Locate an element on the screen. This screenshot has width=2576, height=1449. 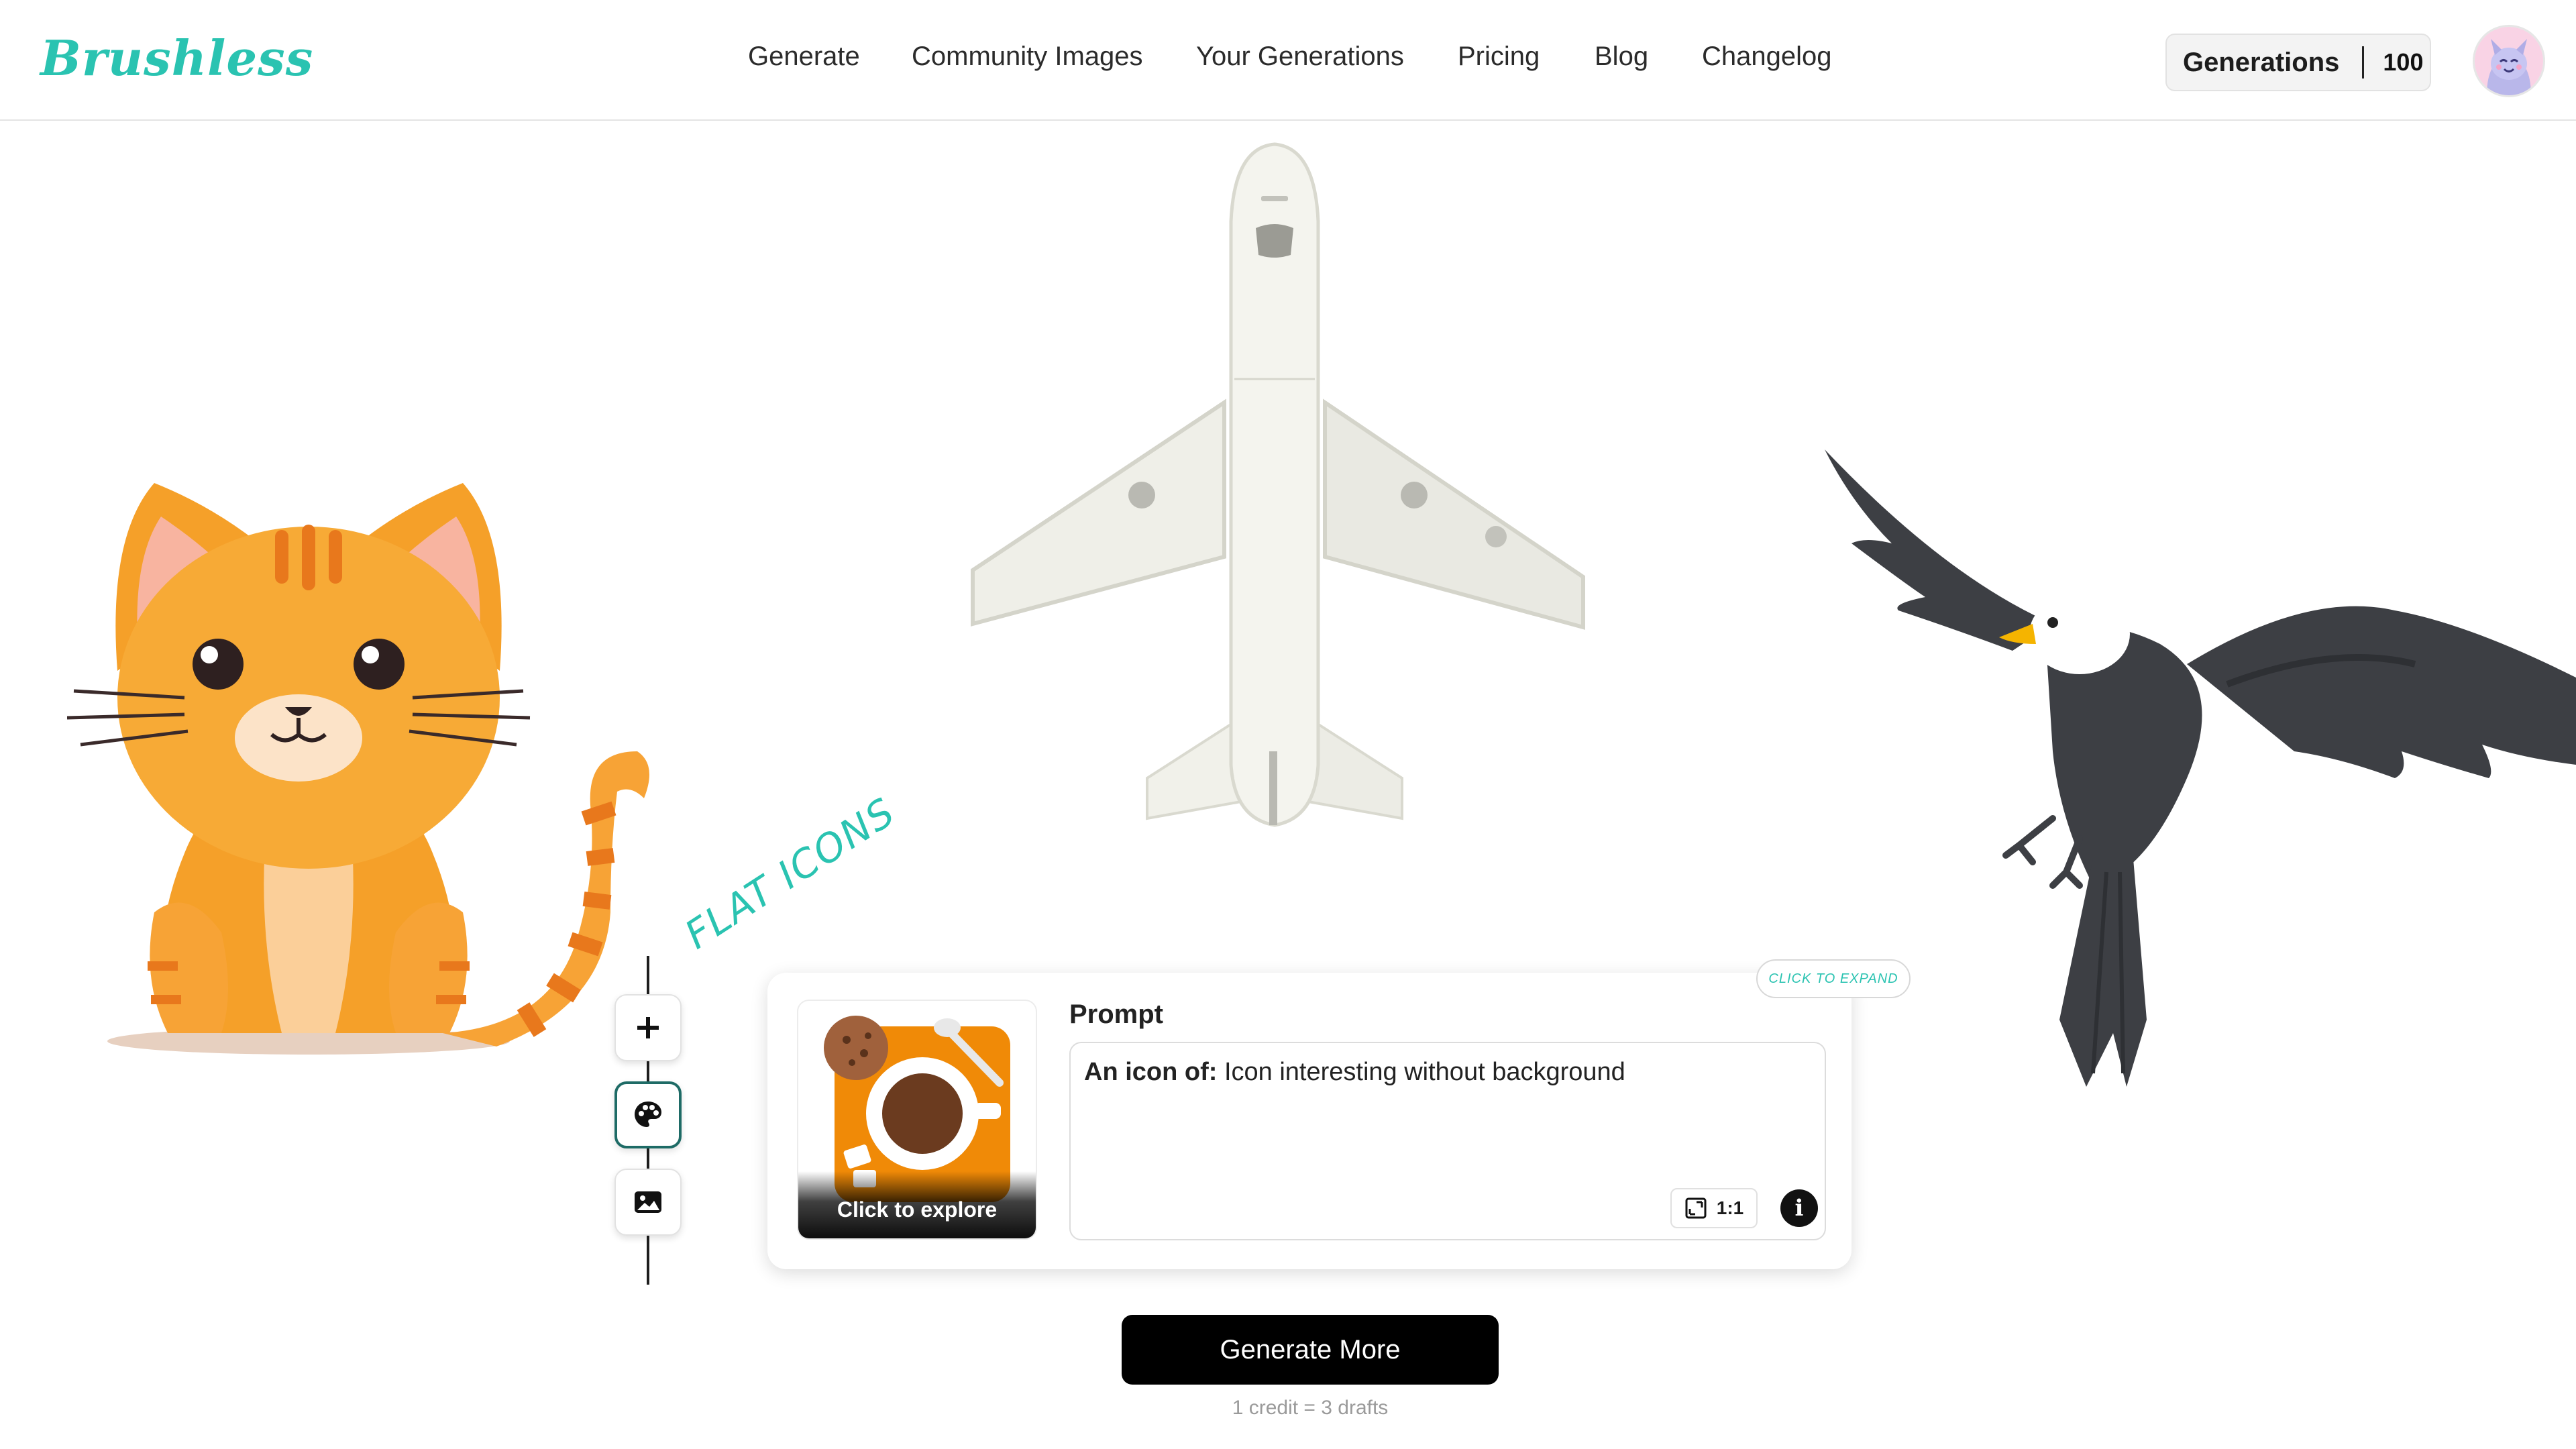
credits-divider is located at coordinates (2363, 62).